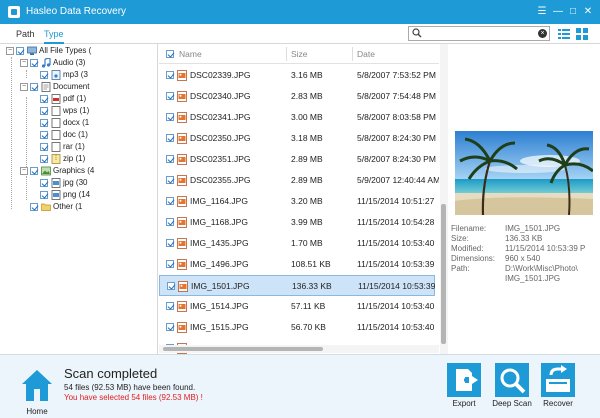 This screenshot has width=600, height=418. I want to click on tree-node-zip: zip (1), so click(93, 159).